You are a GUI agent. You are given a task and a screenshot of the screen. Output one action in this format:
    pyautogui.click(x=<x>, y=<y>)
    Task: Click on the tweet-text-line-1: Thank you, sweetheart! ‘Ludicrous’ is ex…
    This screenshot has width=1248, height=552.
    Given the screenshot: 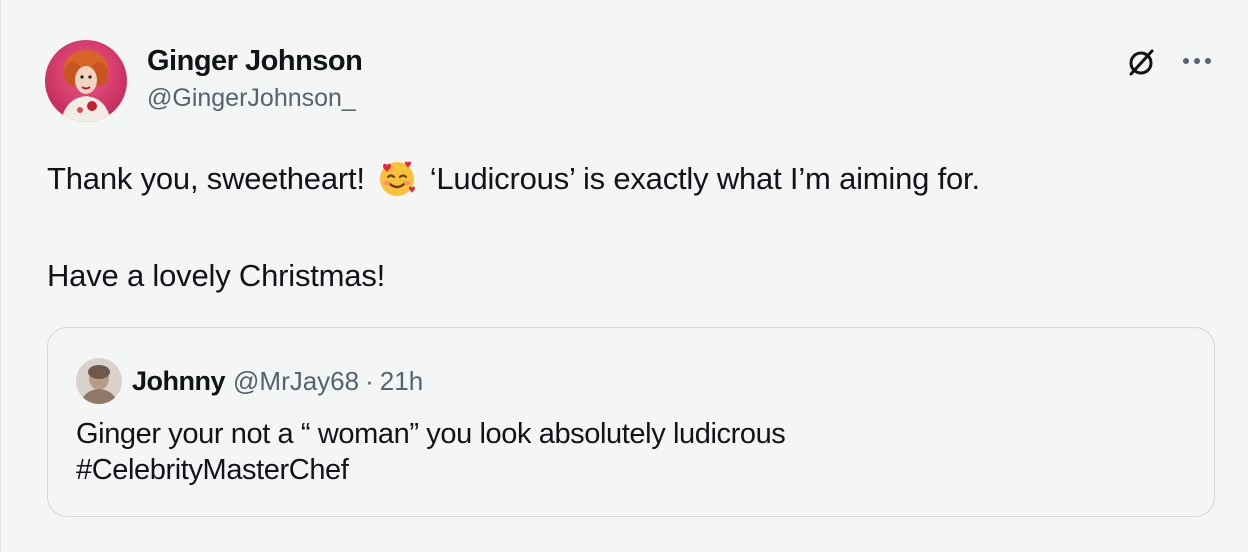 What is the action you would take?
    pyautogui.click(x=513, y=178)
    